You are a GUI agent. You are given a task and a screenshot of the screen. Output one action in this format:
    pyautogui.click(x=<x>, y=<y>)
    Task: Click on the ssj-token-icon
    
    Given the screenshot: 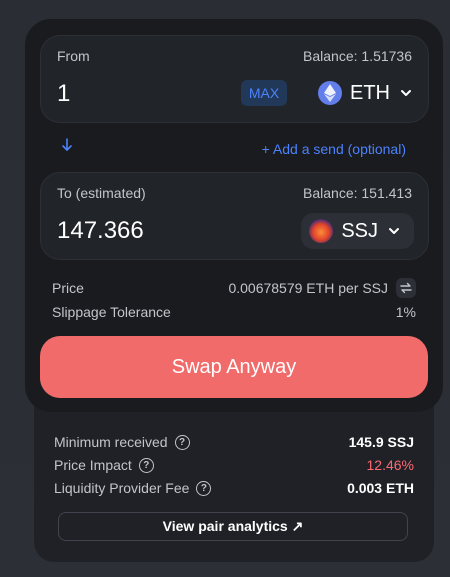 What is the action you would take?
    pyautogui.click(x=321, y=231)
    